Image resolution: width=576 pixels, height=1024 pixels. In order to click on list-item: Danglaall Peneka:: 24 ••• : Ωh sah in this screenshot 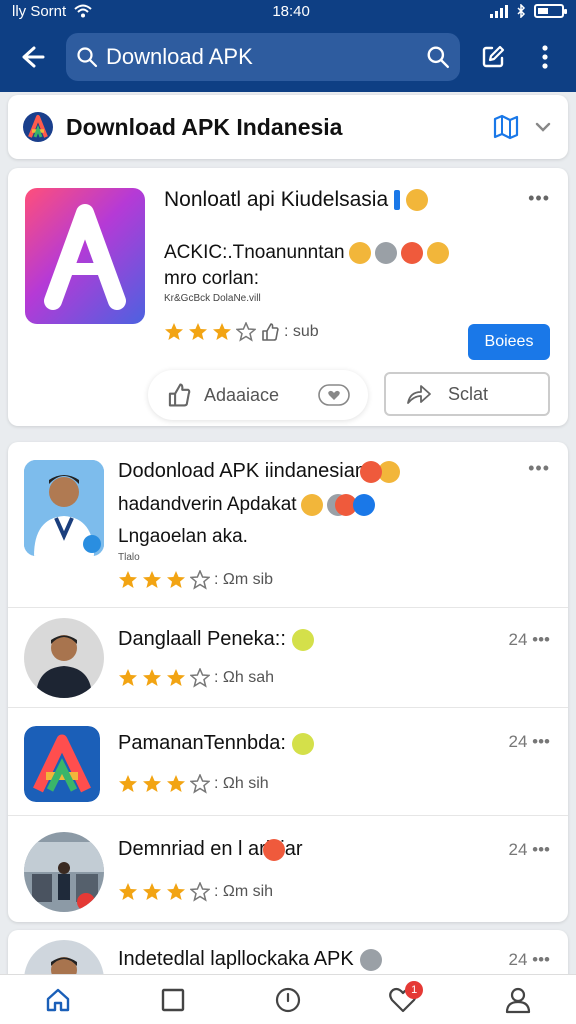, I will do `click(288, 658)`.